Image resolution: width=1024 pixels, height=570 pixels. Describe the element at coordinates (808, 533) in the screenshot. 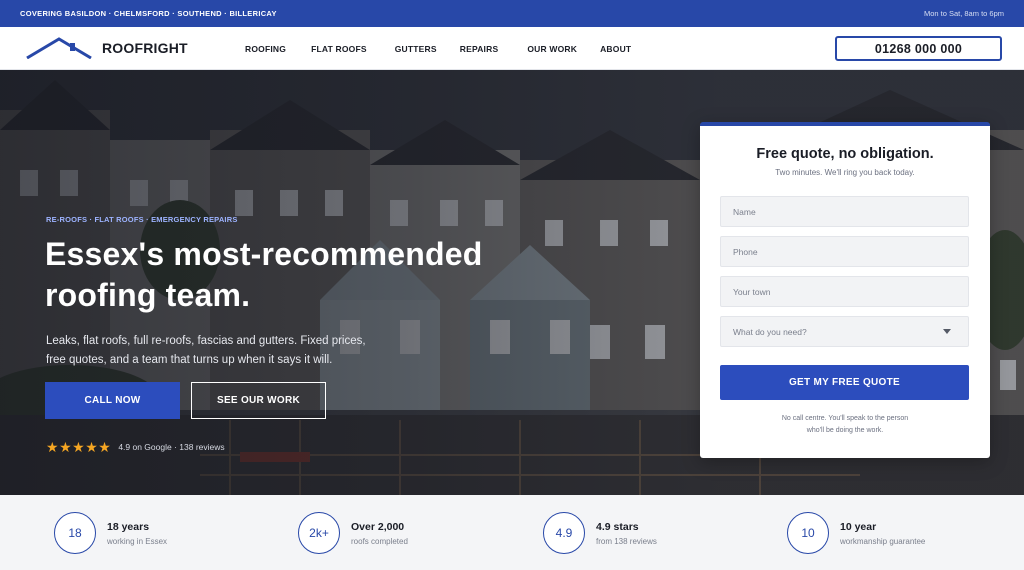

I see `stat-badge: 10` at that location.